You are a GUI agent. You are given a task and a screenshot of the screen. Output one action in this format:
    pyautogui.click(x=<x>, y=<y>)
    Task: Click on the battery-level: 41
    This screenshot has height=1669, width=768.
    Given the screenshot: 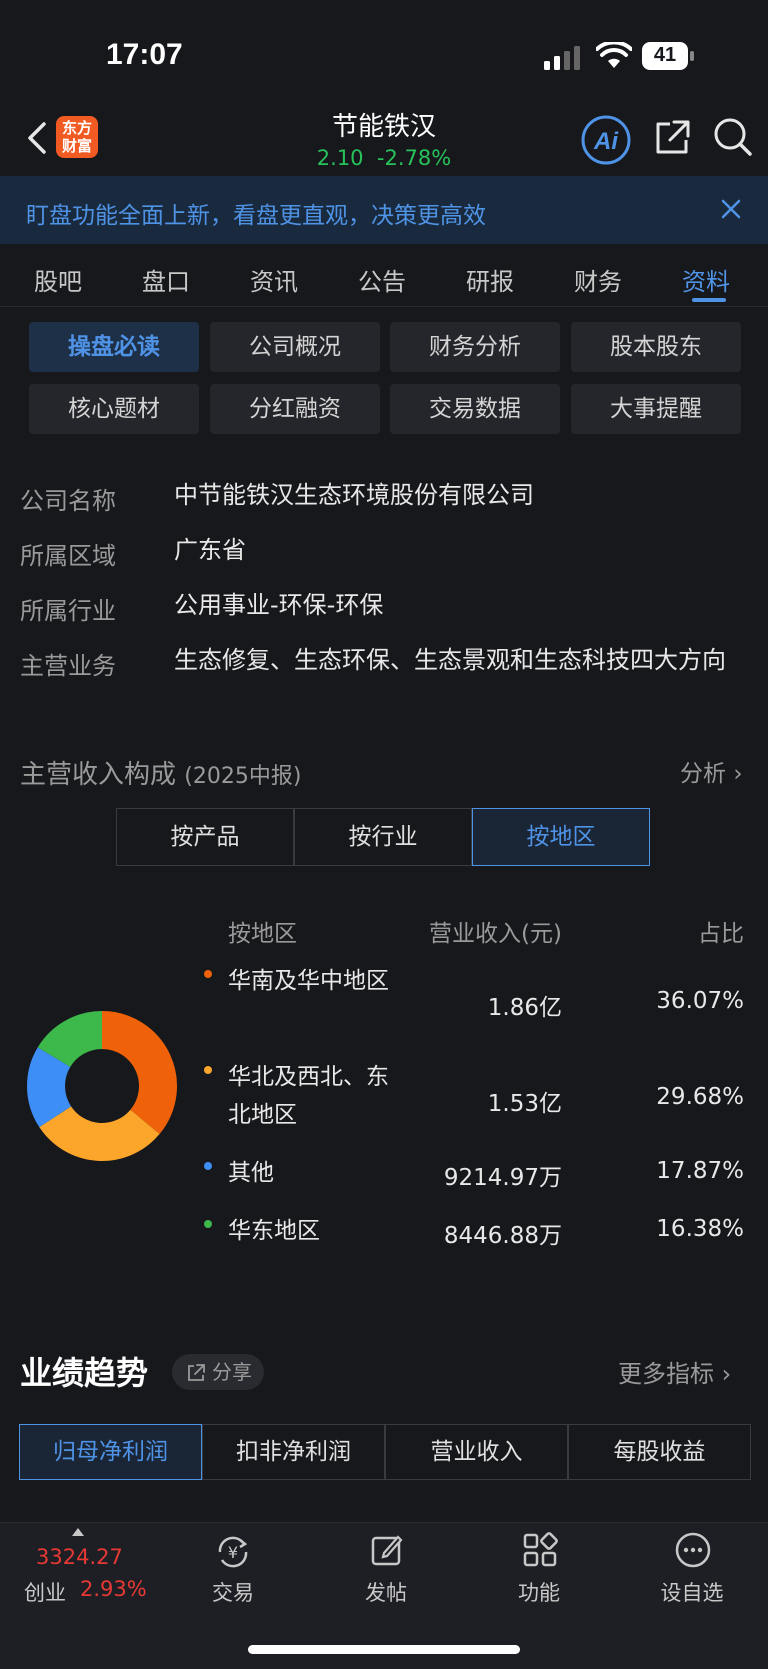 What is the action you would take?
    pyautogui.click(x=665, y=55)
    